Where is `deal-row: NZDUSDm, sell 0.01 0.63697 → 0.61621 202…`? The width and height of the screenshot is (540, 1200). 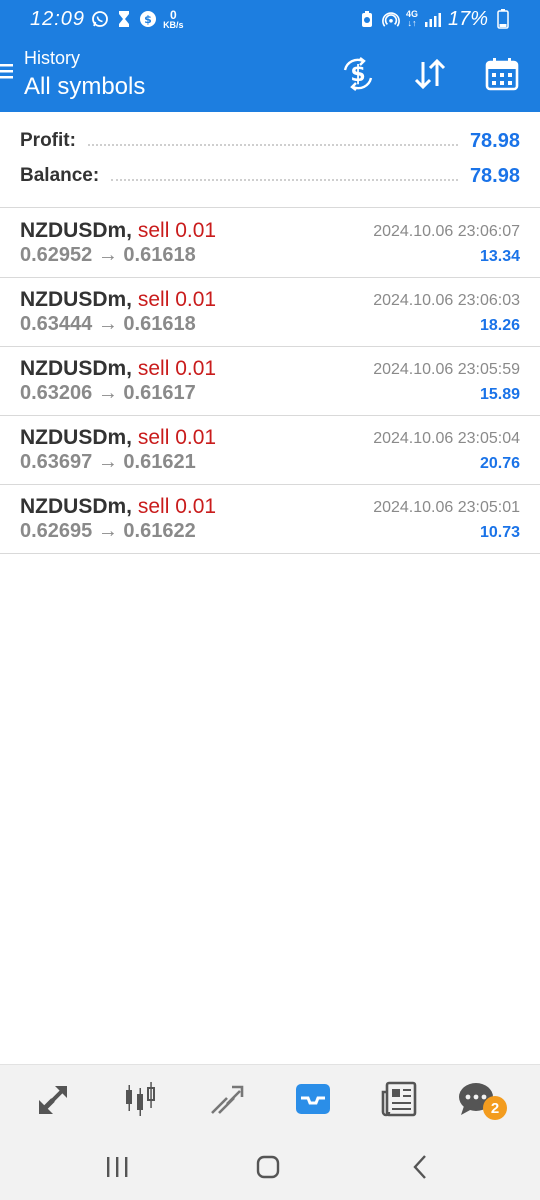
deal-row: NZDUSDm, sell 0.01 0.63697 → 0.61621 202… is located at coordinates (270, 450).